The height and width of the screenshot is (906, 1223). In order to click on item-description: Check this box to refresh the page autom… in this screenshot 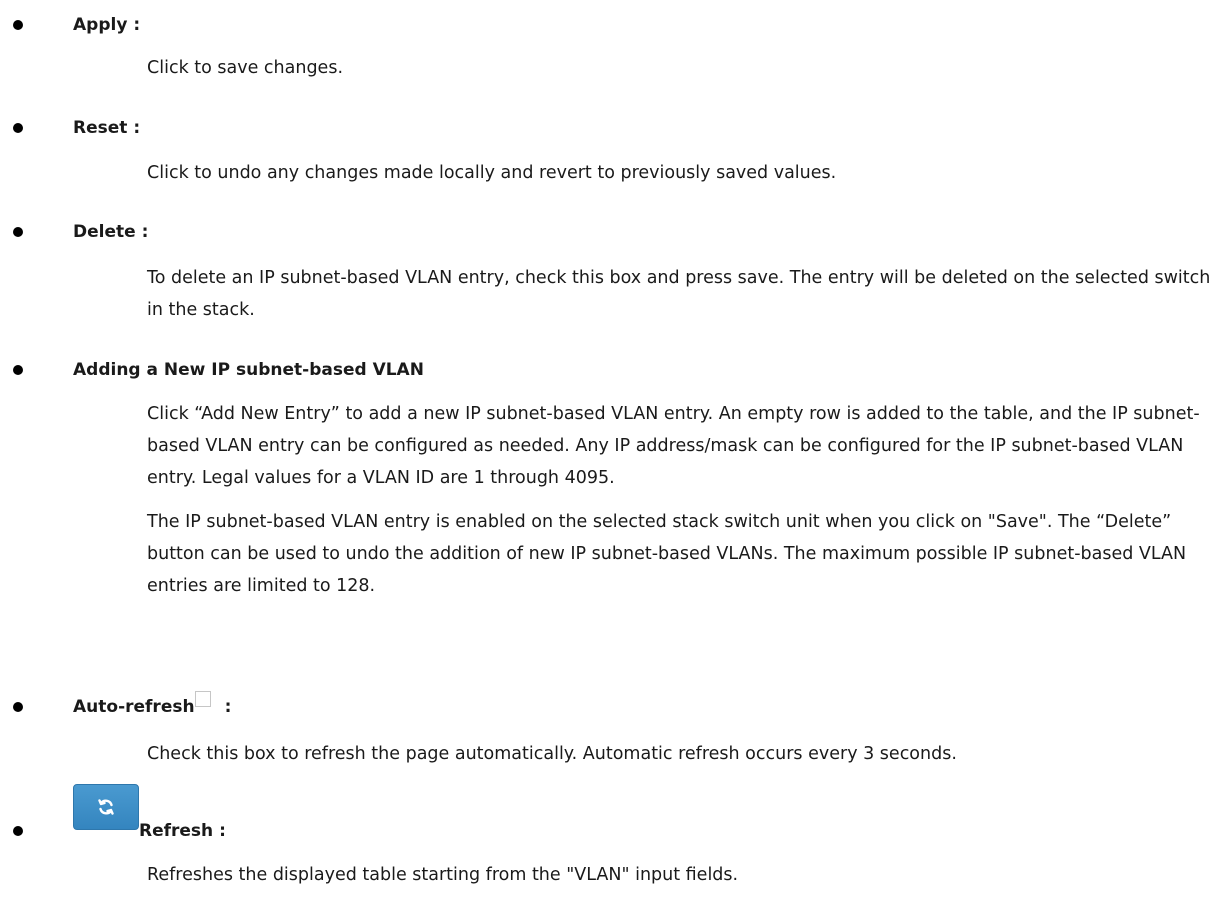, I will do `click(552, 754)`.